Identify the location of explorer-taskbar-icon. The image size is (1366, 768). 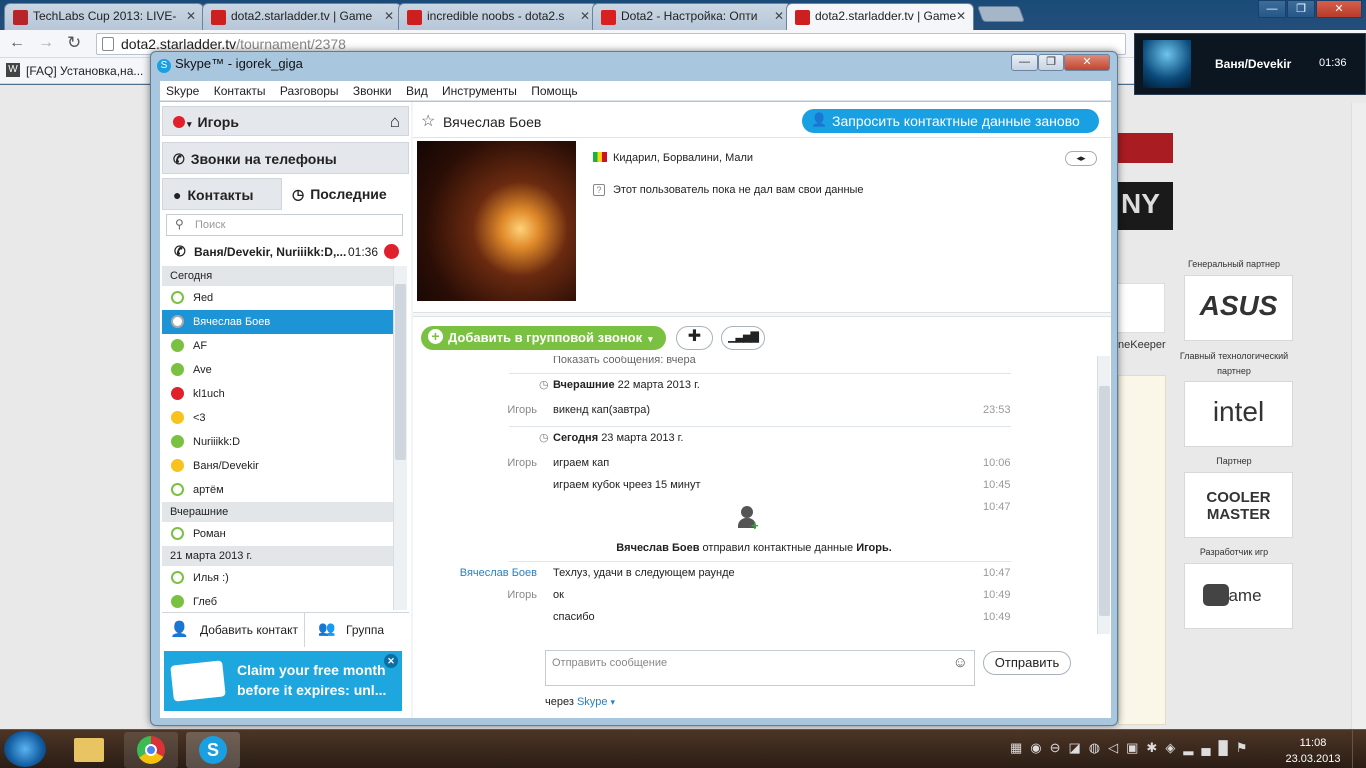
(89, 750).